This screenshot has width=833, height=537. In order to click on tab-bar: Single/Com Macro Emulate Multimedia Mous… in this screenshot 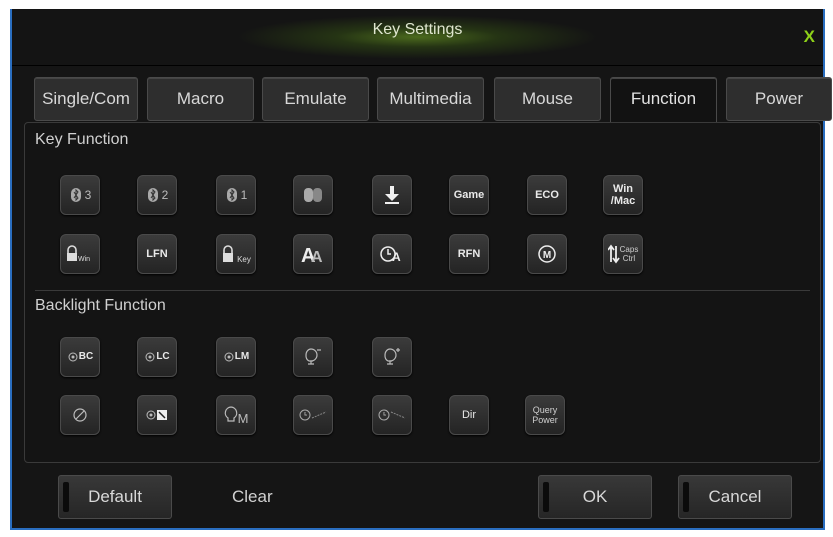, I will do `click(433, 105)`.